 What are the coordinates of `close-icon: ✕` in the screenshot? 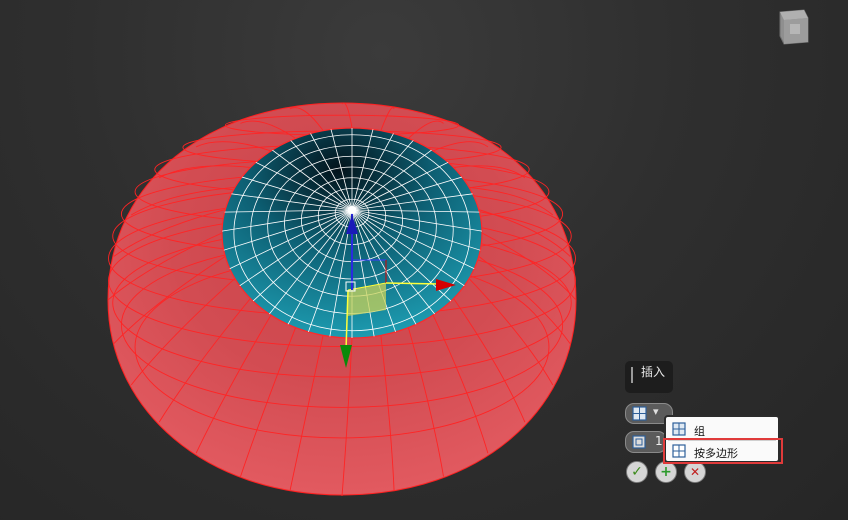 It's located at (695, 472).